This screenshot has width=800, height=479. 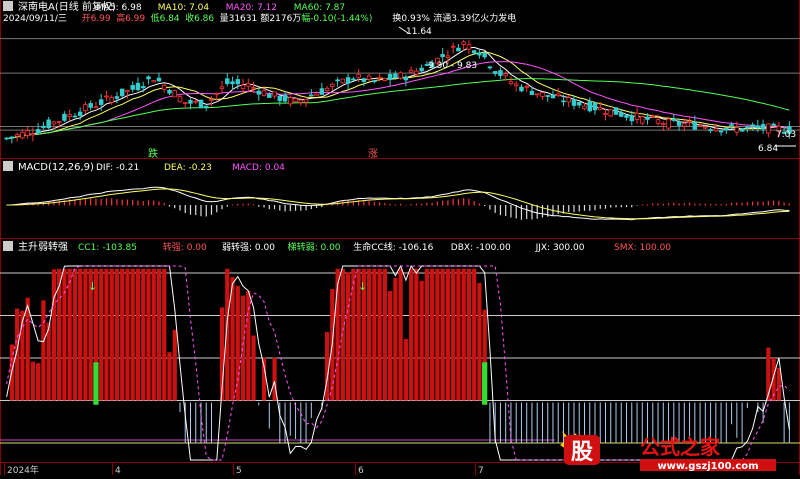 I want to click on info-item: 收6.86, so click(x=199, y=18).